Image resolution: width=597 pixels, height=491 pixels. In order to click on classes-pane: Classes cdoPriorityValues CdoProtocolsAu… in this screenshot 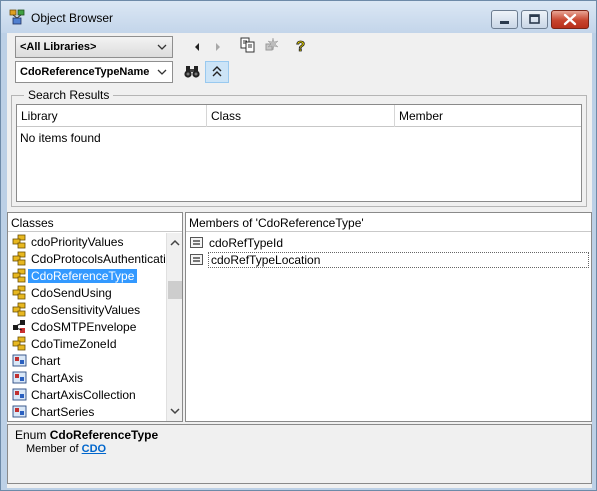, I will do `click(95, 317)`.